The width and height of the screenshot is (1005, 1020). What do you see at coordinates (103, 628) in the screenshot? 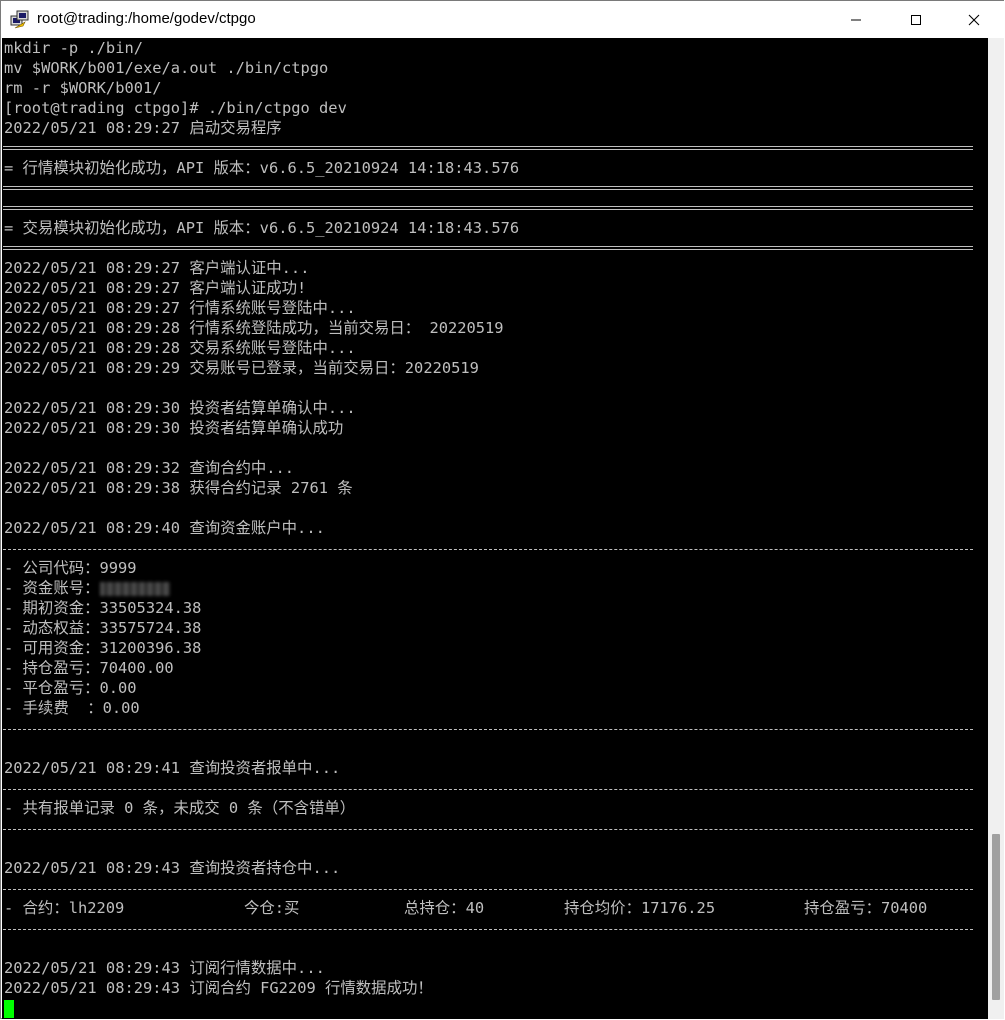
I see `account-dynamic-equity: - 动态权益：33575724.38` at bounding box center [103, 628].